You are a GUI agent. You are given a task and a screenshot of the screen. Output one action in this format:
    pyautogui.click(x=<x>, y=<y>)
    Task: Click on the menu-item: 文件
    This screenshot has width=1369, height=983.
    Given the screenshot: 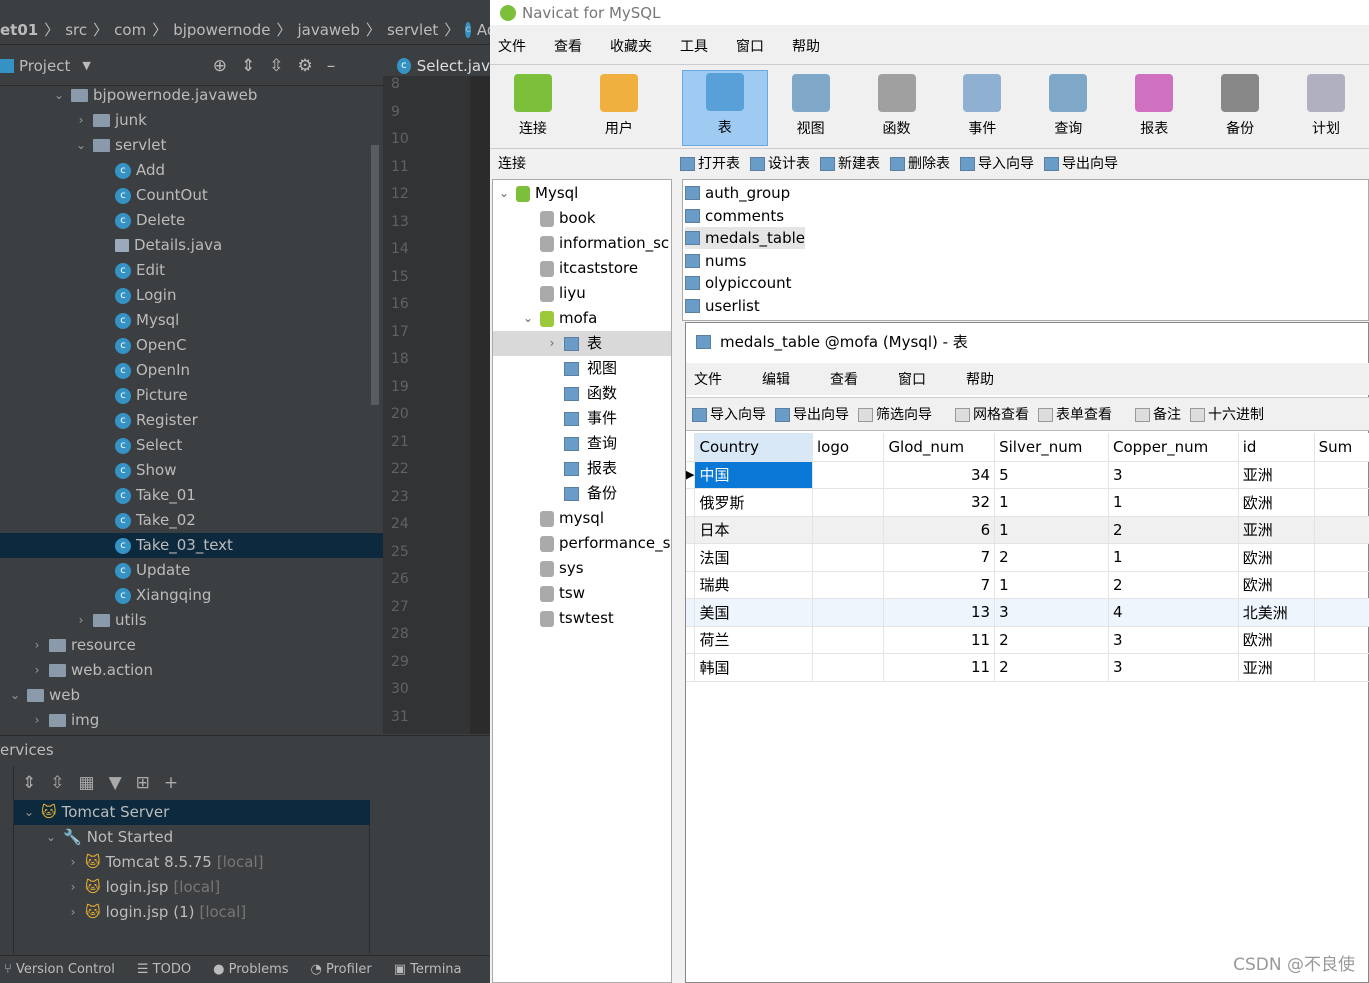 What is the action you would take?
    pyautogui.click(x=512, y=46)
    